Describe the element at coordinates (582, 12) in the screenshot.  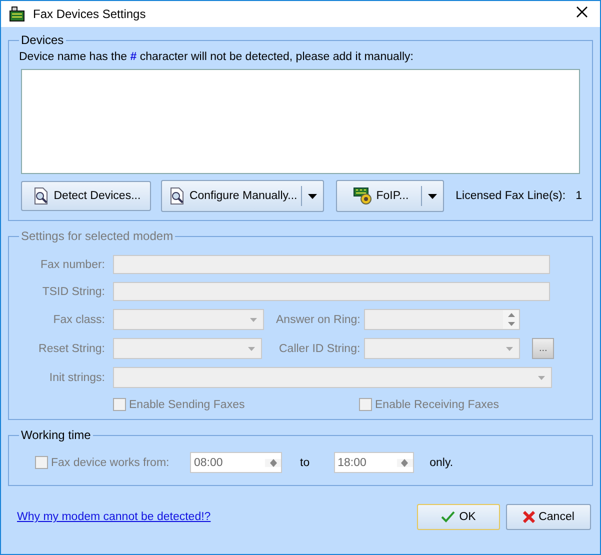
I see `close-icon` at that location.